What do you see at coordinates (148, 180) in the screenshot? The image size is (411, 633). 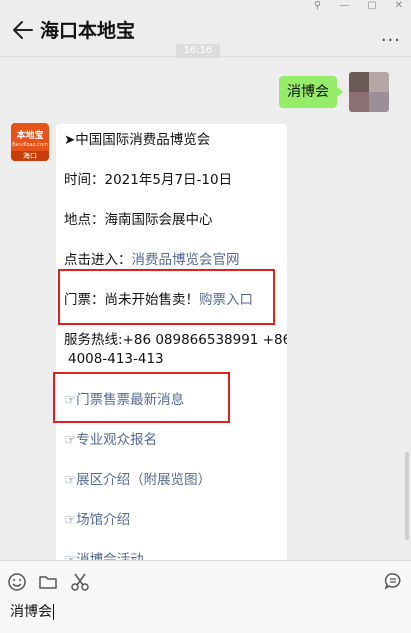 I see `expo-time: 时间：2021年5月7日-10日` at bounding box center [148, 180].